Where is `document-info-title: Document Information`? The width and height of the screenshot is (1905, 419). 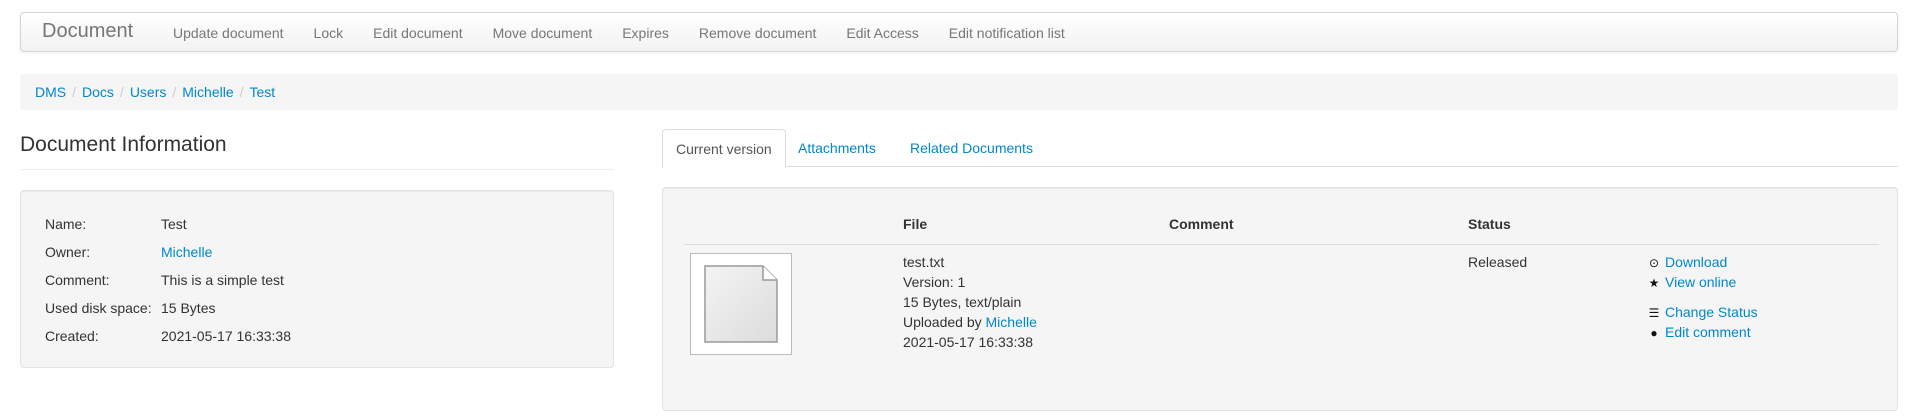
document-info-title: Document Information is located at coordinates (317, 151).